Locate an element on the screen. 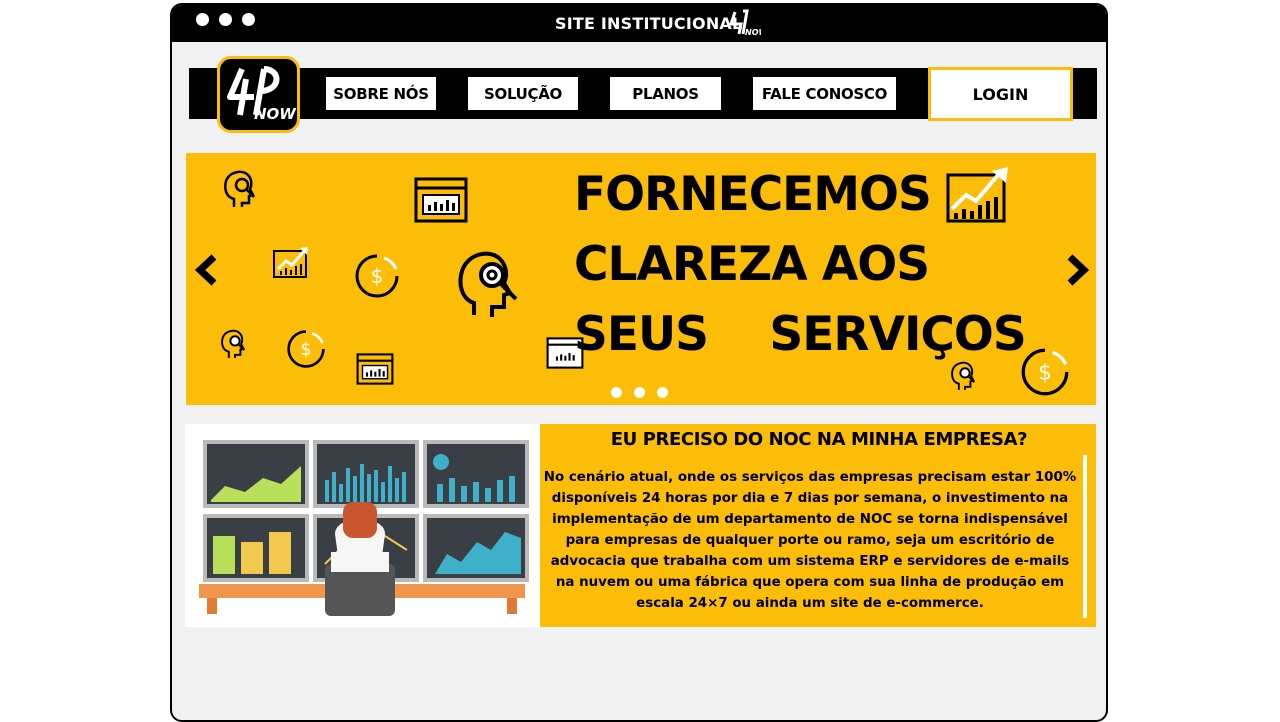  chevron-right-icon is located at coordinates (1078, 270).